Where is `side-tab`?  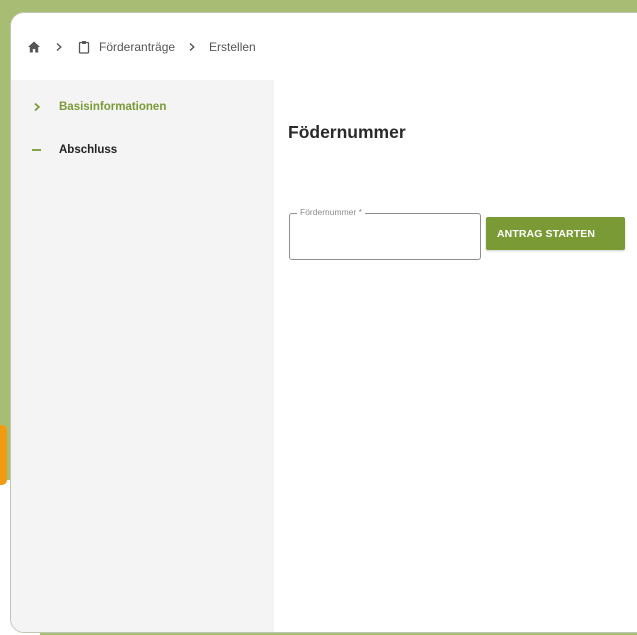 side-tab is located at coordinates (3, 455).